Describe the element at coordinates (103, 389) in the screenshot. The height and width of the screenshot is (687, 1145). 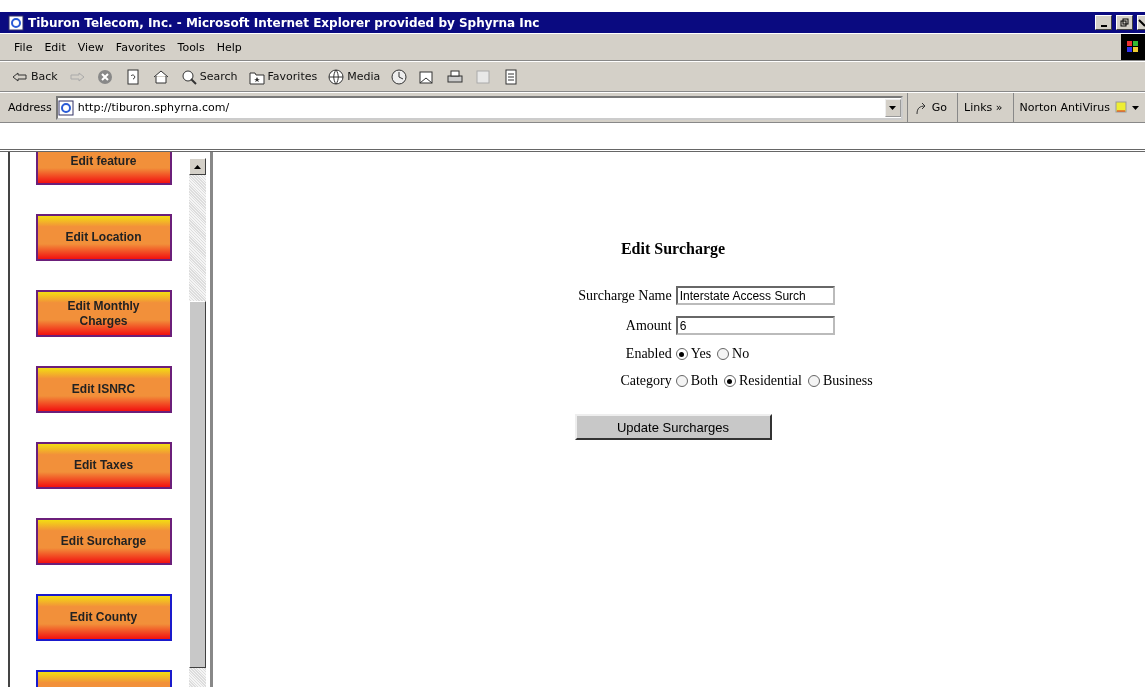
I see `nav-button: Edit ISNRC` at that location.